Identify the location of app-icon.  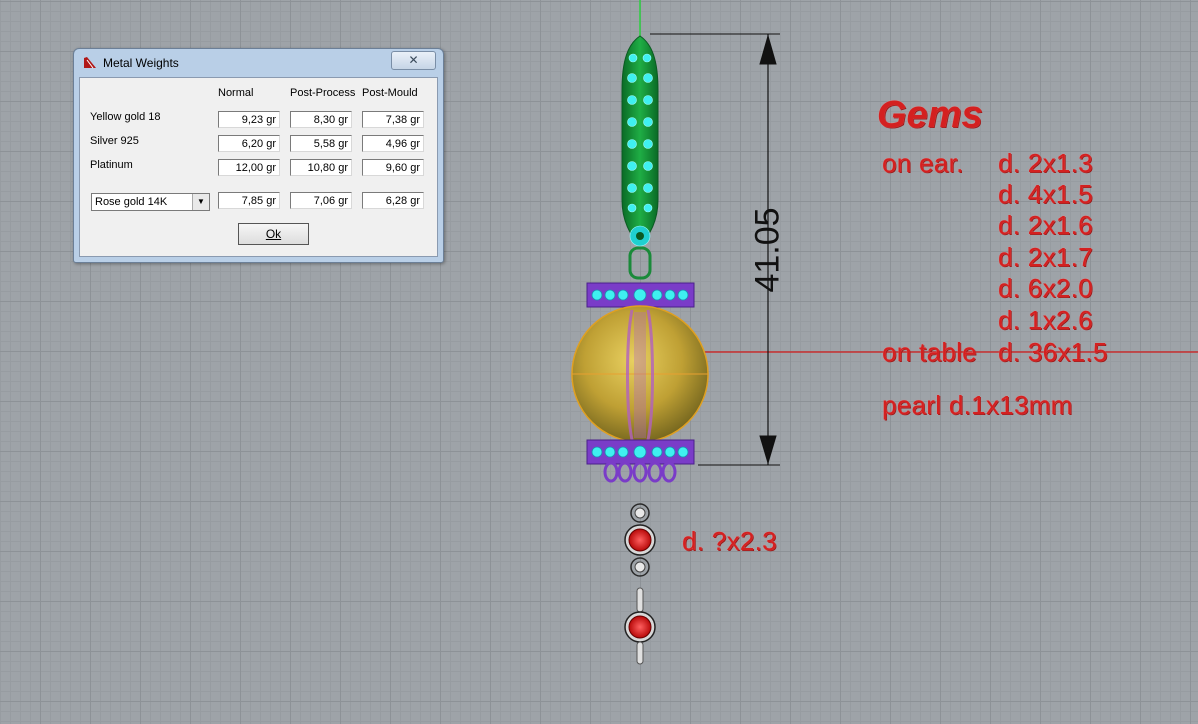
(90, 63).